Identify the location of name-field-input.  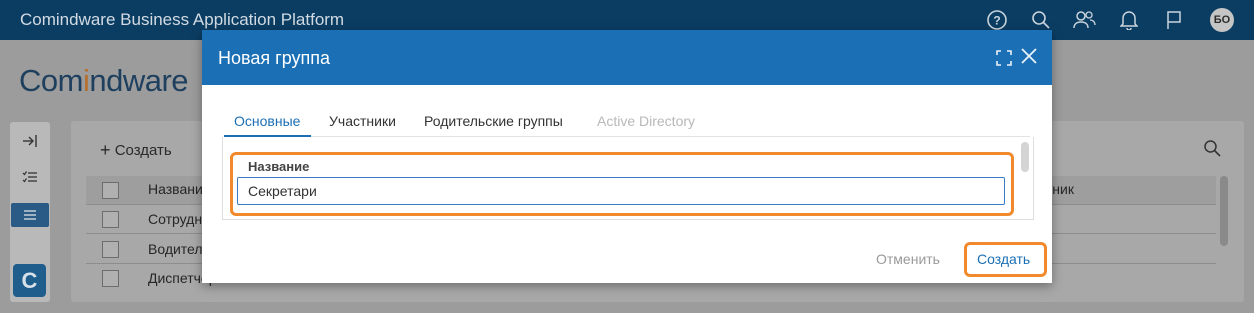
(621, 191).